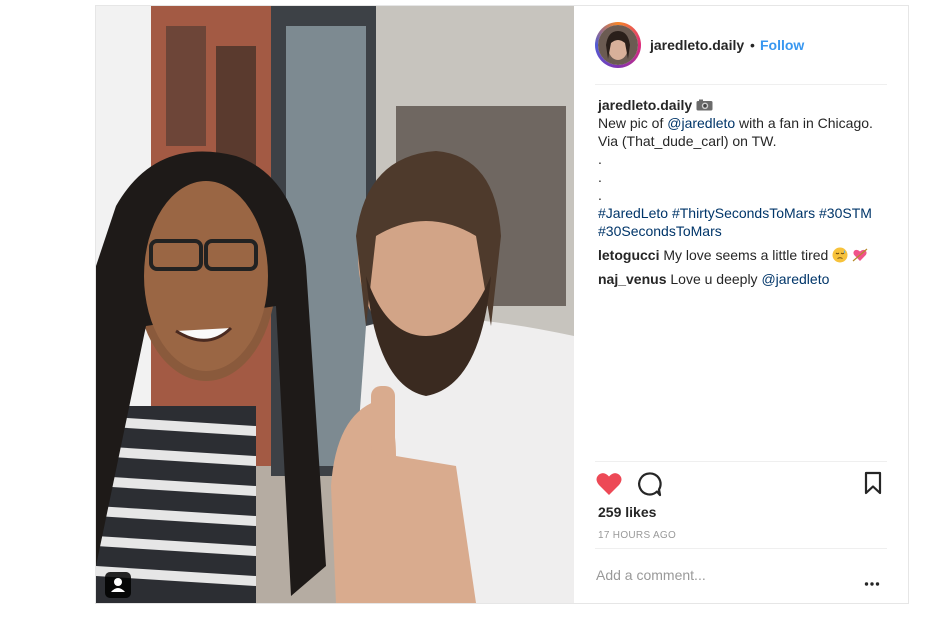  What do you see at coordinates (704, 105) in the screenshot?
I see `camera-emoji` at bounding box center [704, 105].